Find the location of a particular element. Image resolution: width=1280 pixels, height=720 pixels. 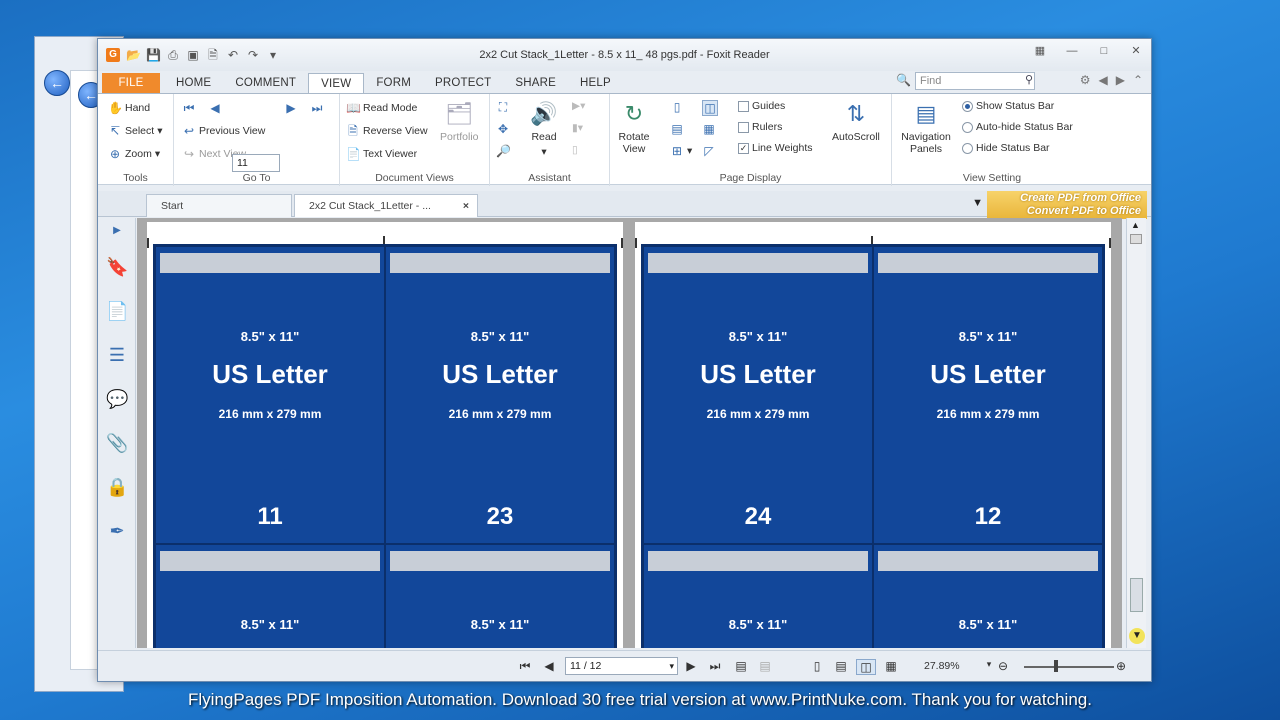

scroll-down-icon: ▼ is located at coordinates (1137, 636).